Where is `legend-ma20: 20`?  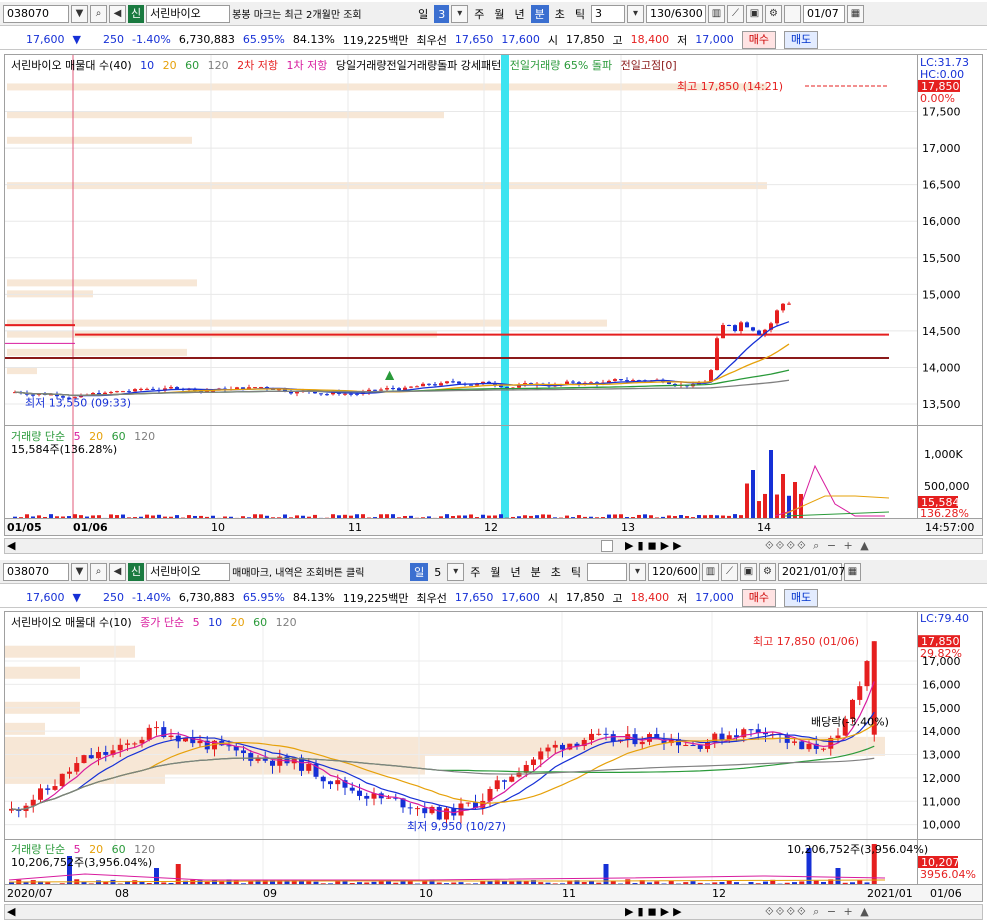
legend-ma20: 20 is located at coordinates (237, 622).